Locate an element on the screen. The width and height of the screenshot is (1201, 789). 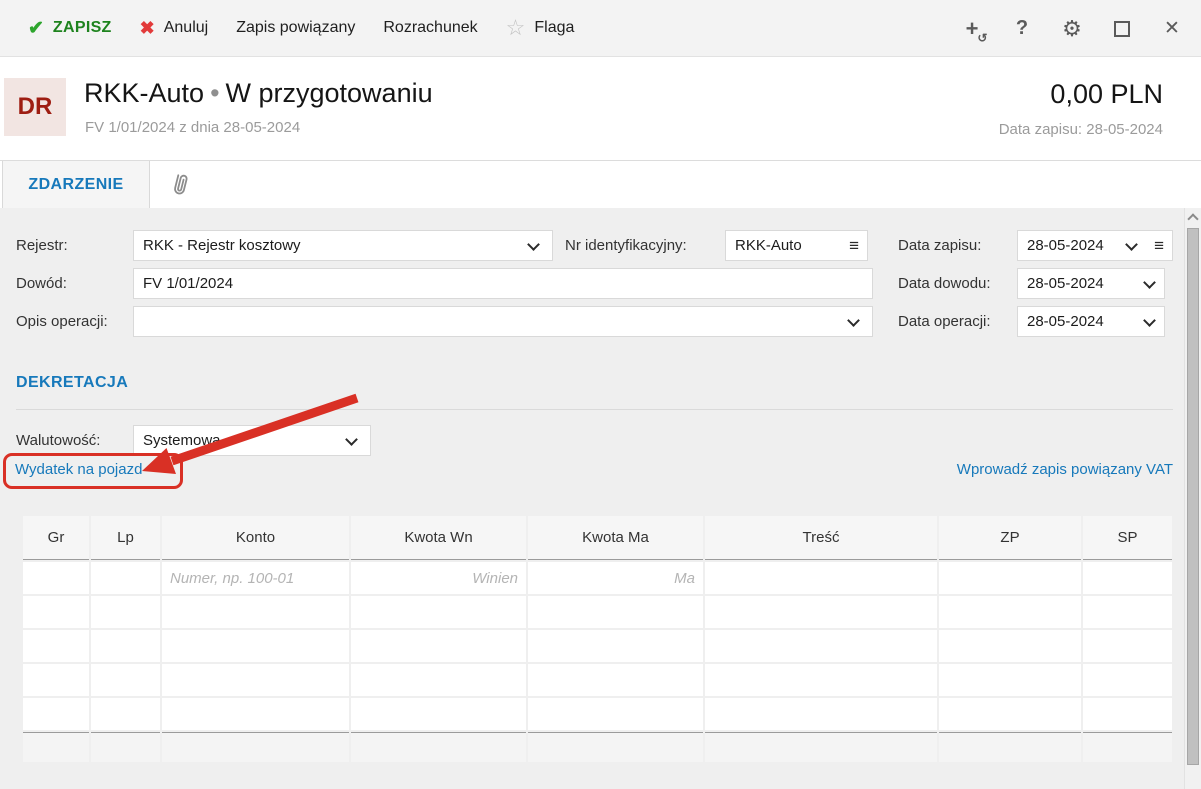
tab-zdarzenie: ZDARZENIE is located at coordinates (76, 185).